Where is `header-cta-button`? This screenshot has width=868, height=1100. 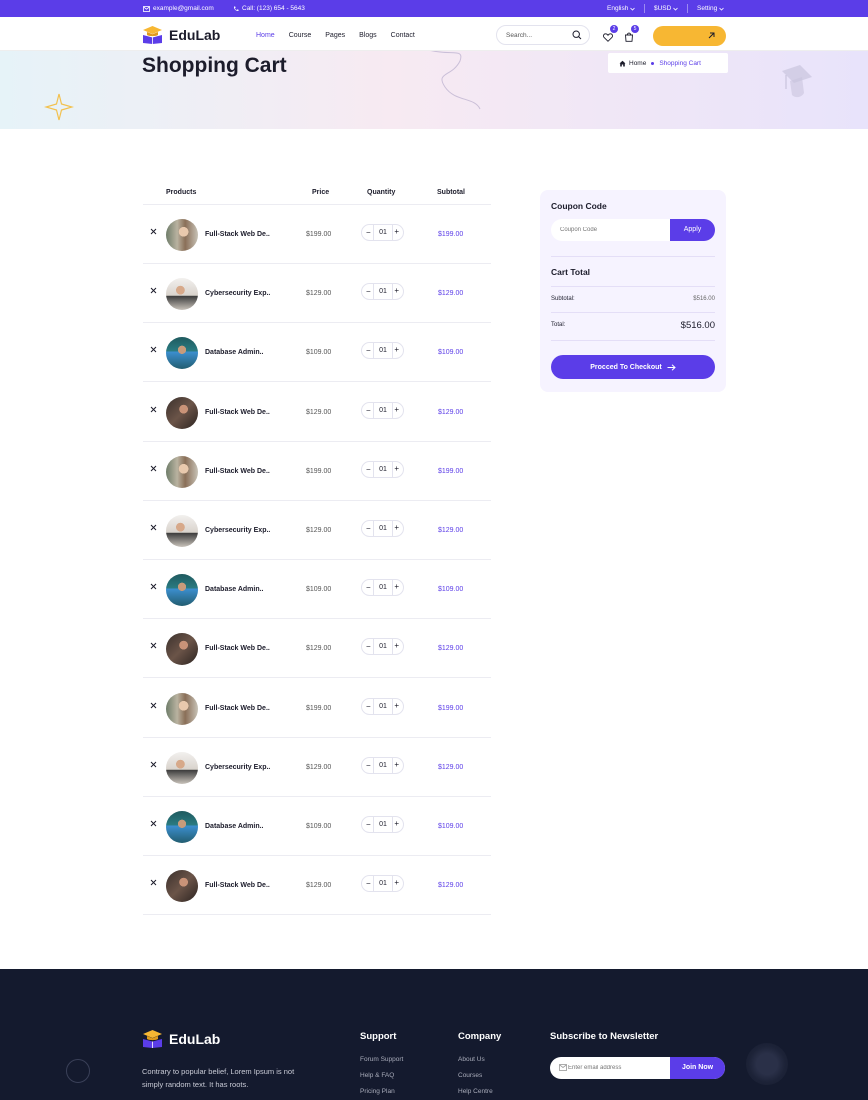 header-cta-button is located at coordinates (689, 36).